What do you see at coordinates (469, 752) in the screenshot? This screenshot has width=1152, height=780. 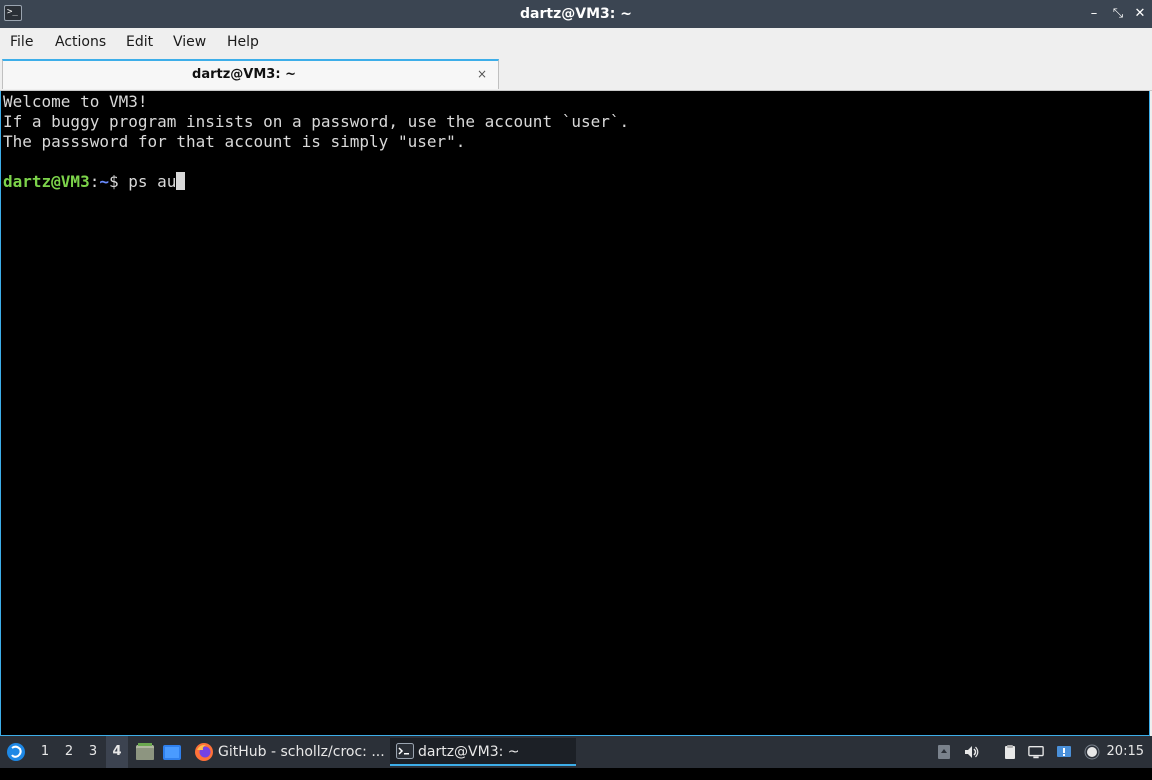 I see `task-label: dartz@VM3: ~` at bounding box center [469, 752].